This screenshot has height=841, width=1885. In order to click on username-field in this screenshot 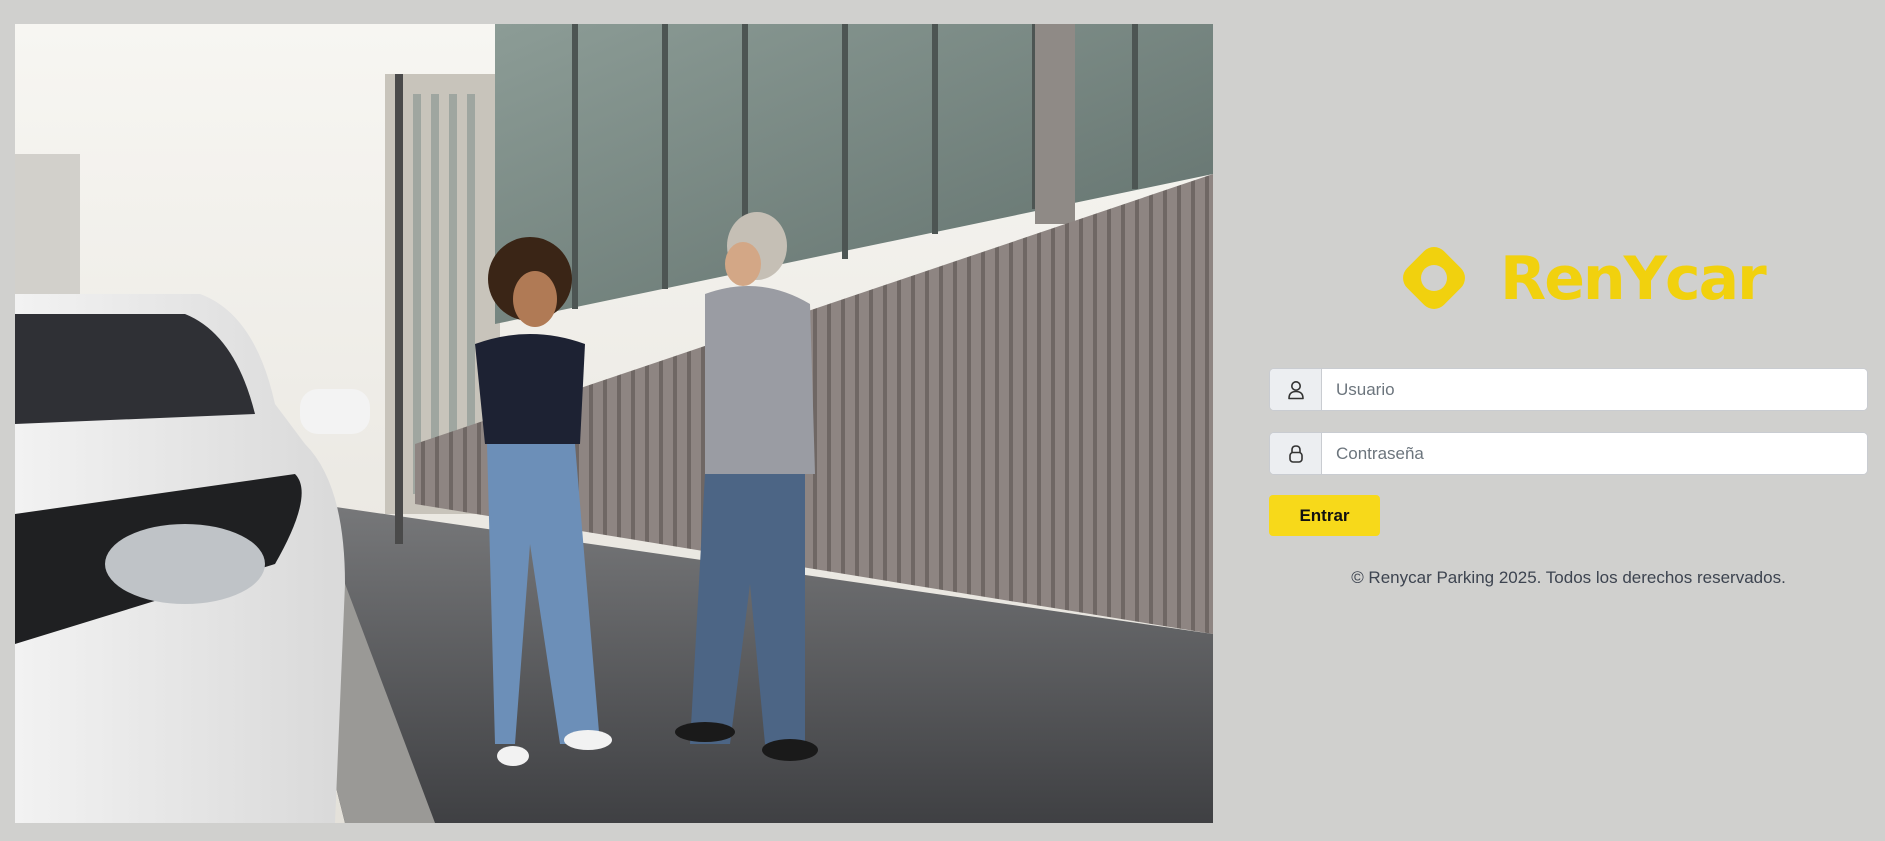, I will do `click(1568, 389)`.